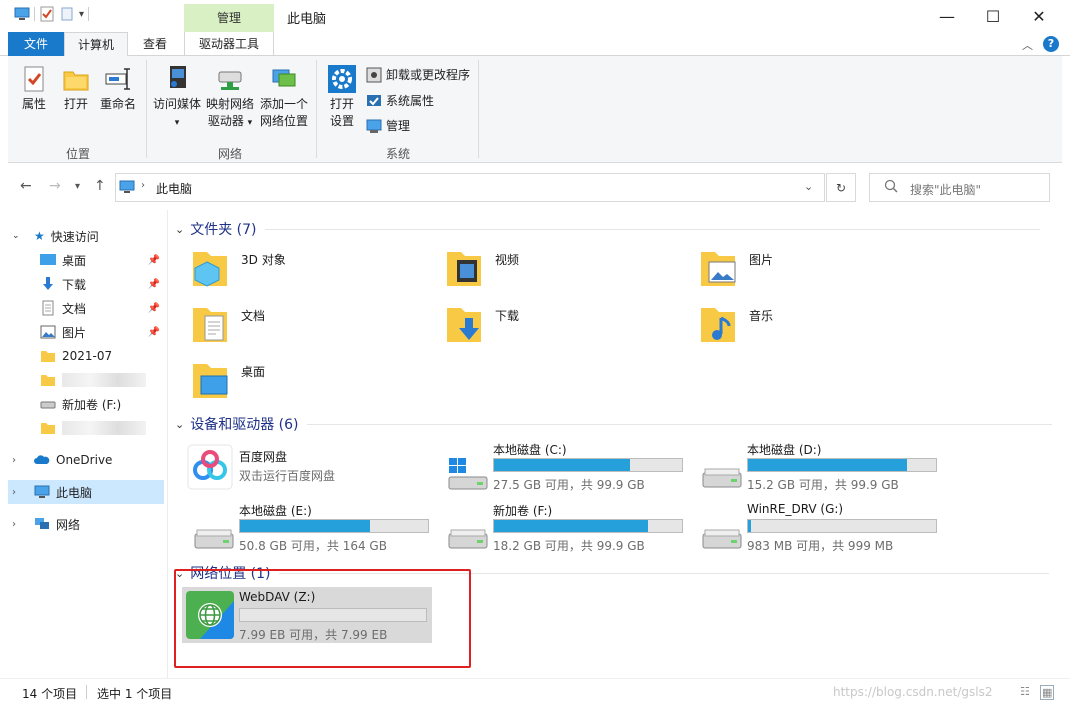 This screenshot has height=711, width=1070. I want to click on music-folder-icon, so click(718, 324).